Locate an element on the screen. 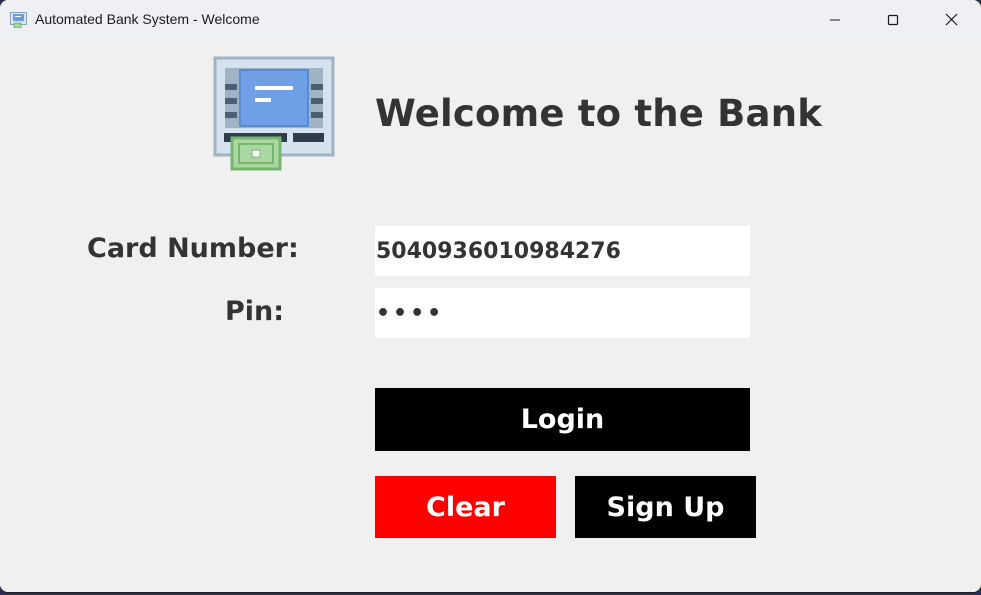  minimize-button is located at coordinates (835, 20).